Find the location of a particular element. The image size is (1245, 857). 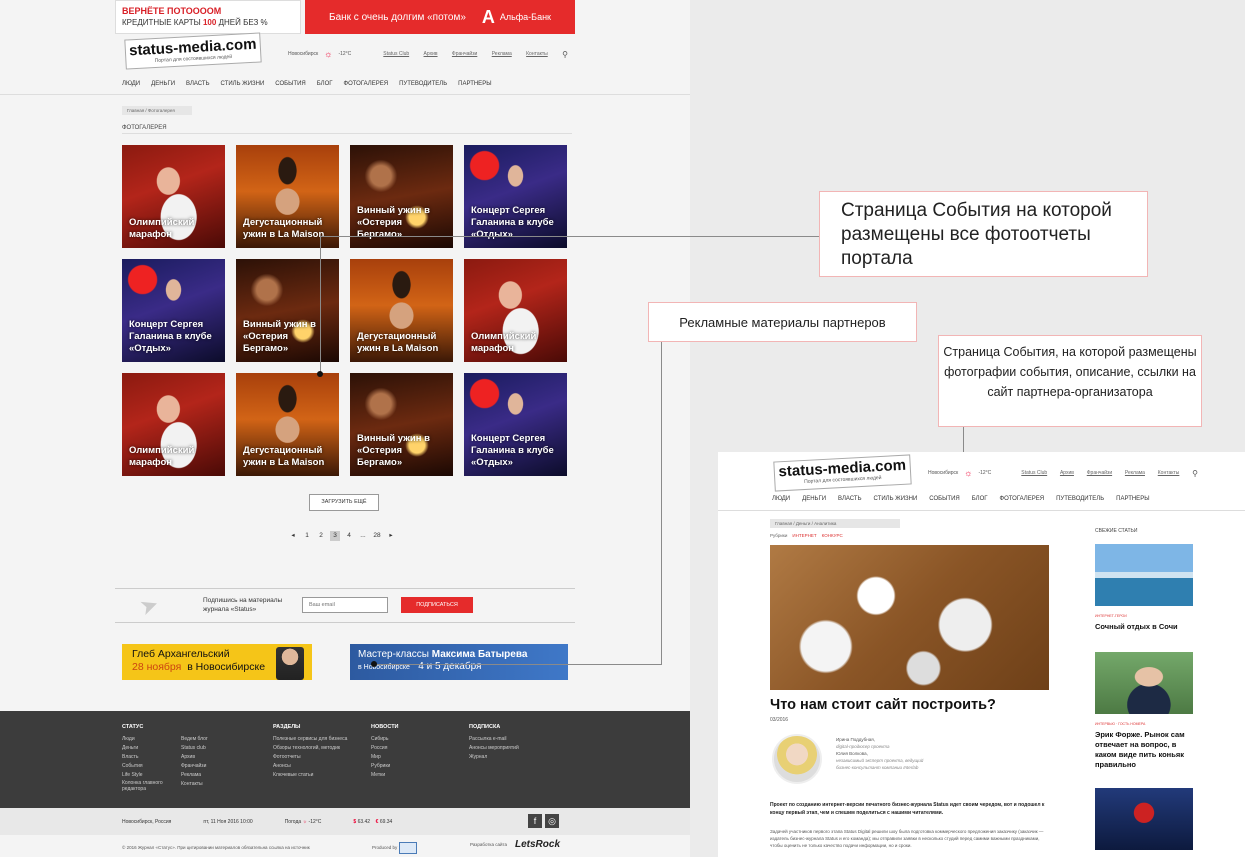

instagram-icon: ◎ is located at coordinates (552, 821).